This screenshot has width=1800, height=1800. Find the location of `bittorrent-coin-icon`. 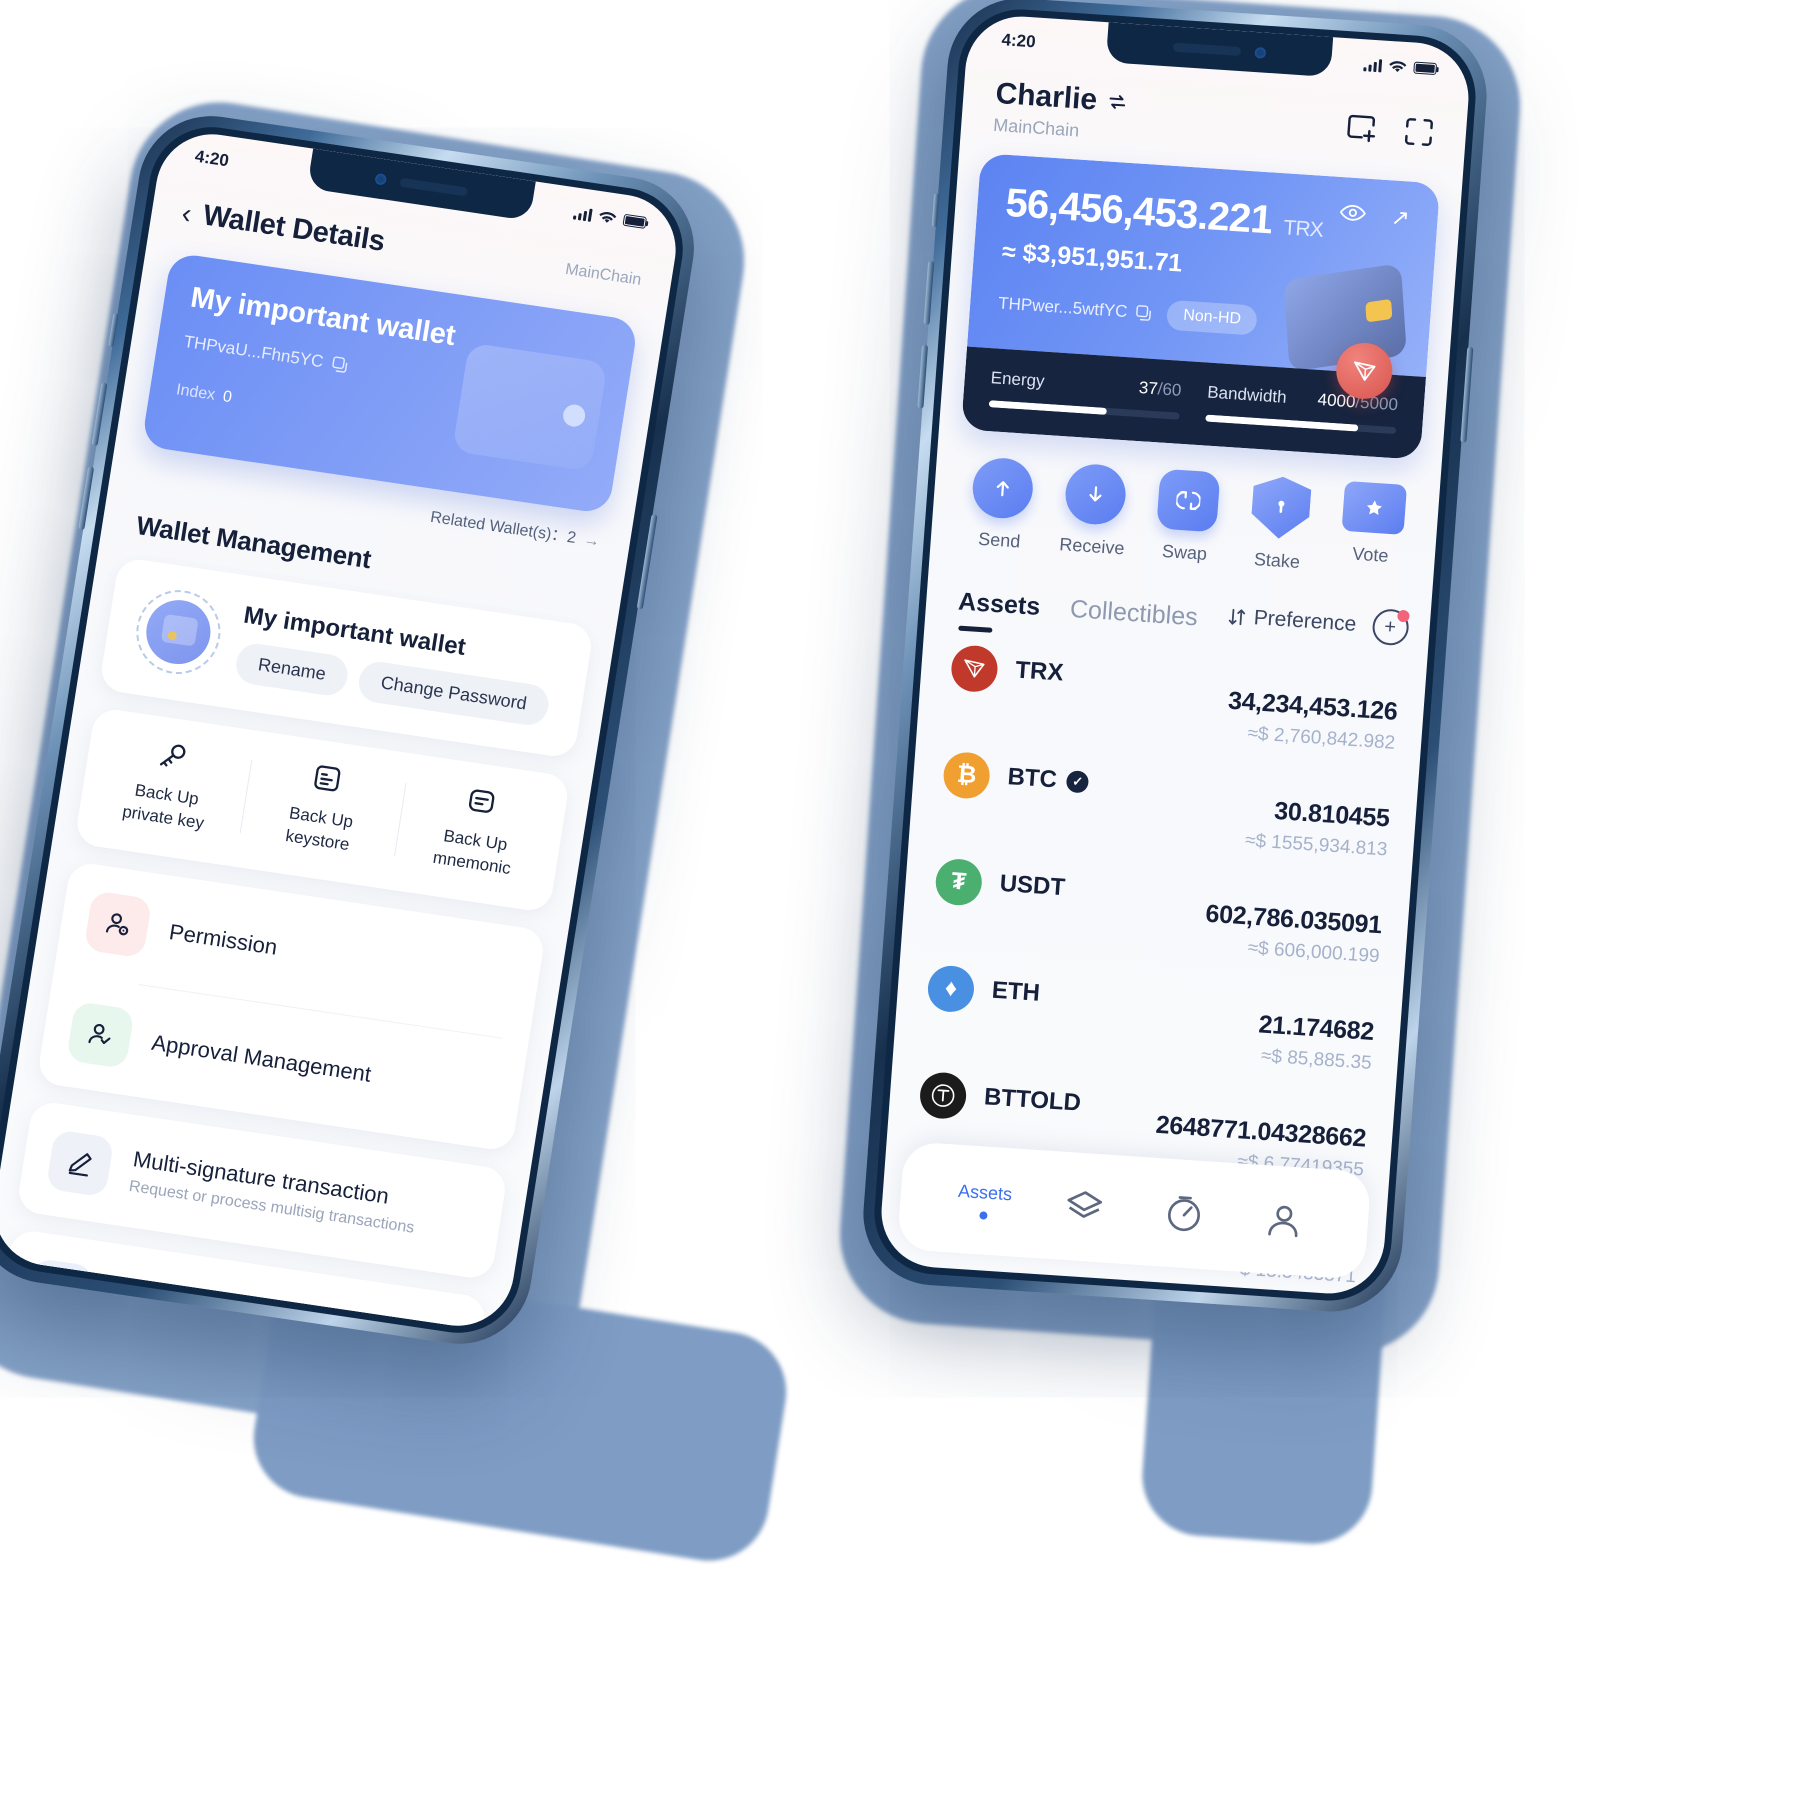

bittorrent-coin-icon is located at coordinates (943, 1096).